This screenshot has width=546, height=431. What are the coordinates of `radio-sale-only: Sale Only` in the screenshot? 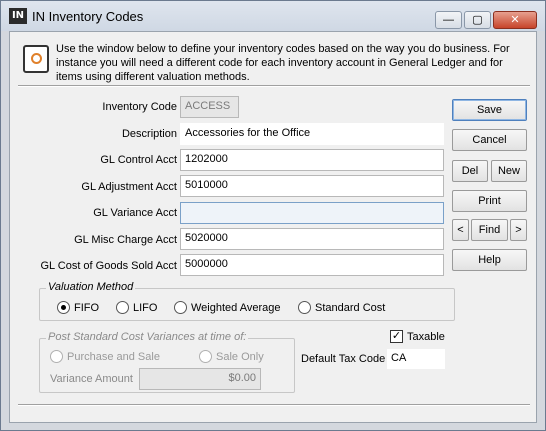 It's located at (231, 356).